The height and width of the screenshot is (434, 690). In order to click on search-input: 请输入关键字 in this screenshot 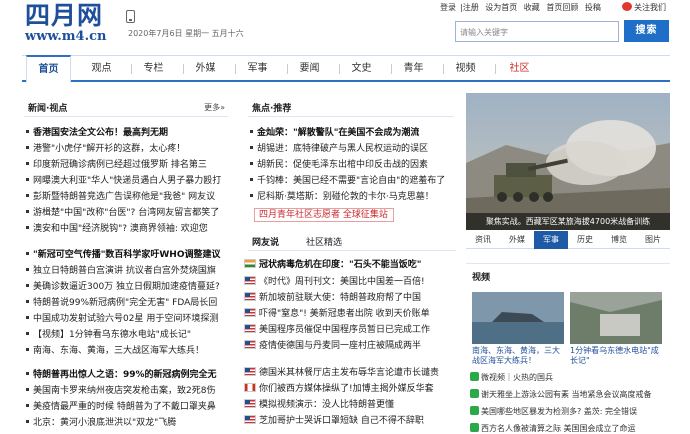, I will do `click(537, 31)`.